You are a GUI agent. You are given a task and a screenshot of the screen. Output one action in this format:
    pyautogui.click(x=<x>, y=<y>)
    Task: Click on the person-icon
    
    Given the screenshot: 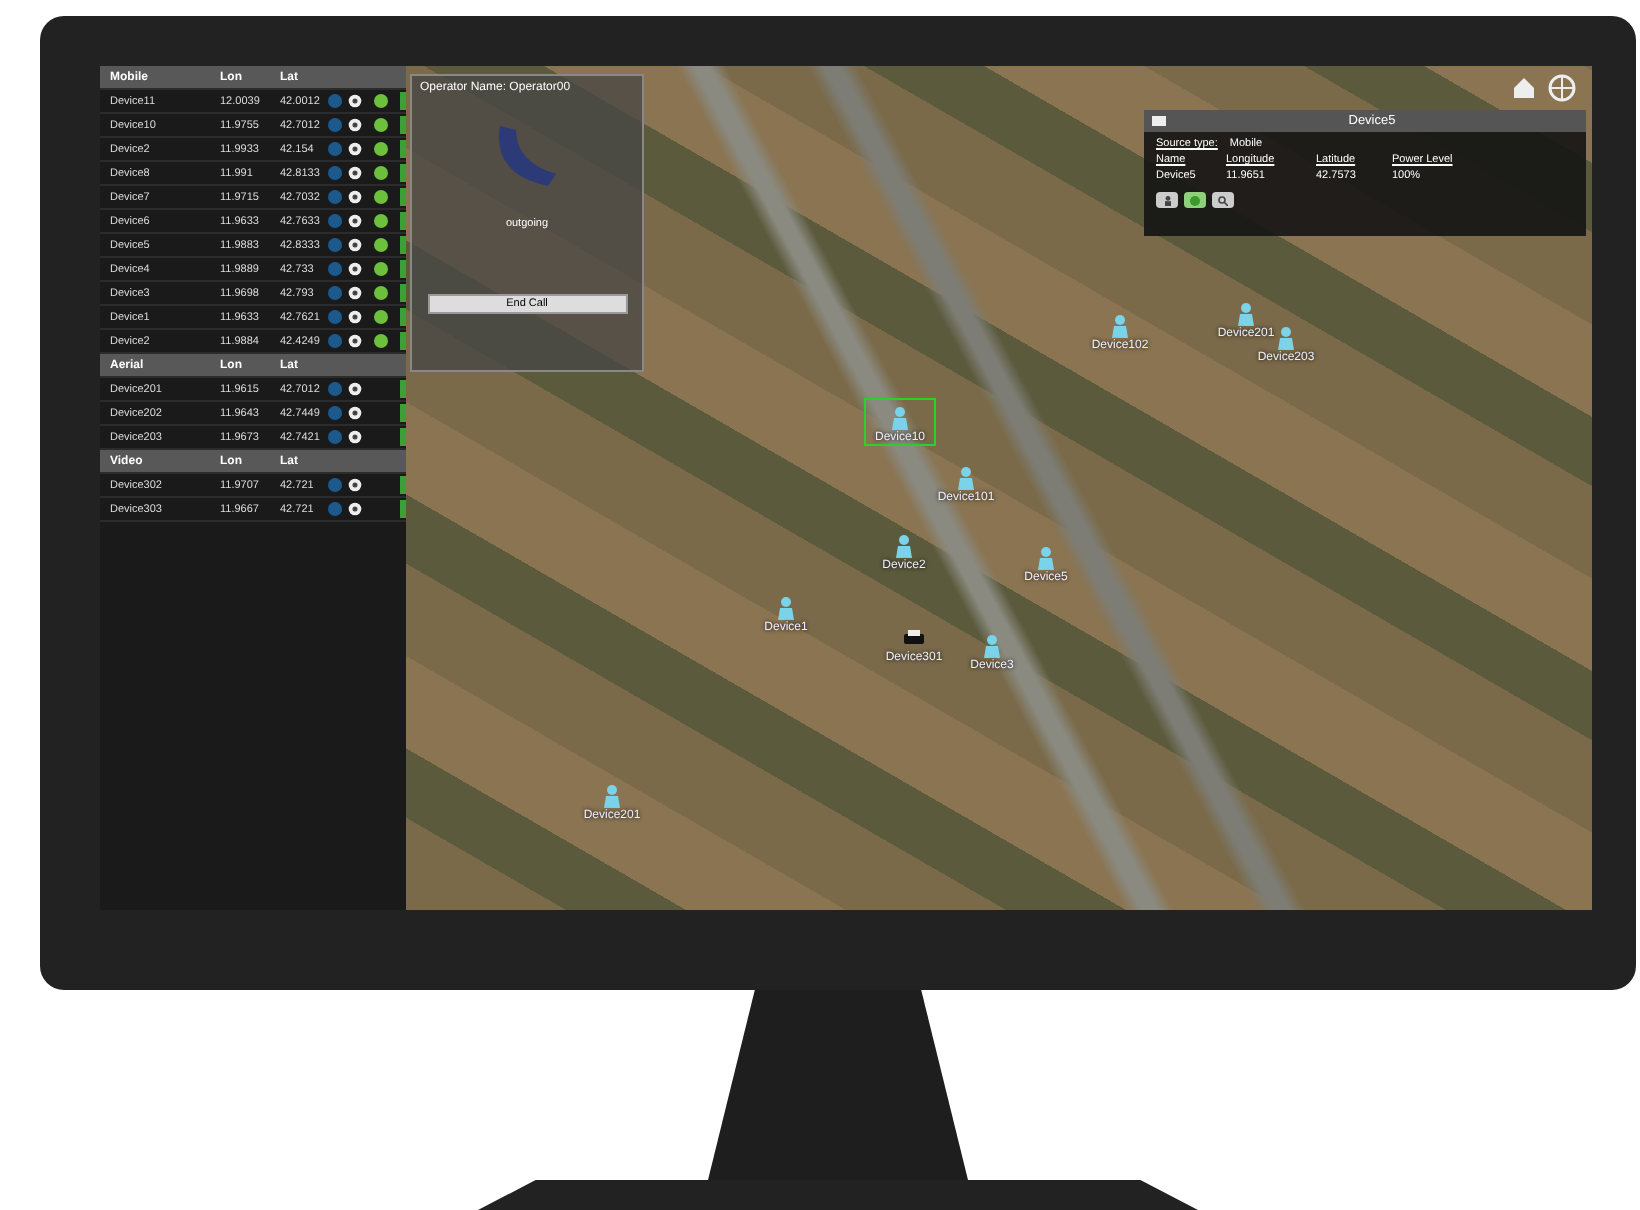 What is the action you would take?
    pyautogui.click(x=1167, y=200)
    